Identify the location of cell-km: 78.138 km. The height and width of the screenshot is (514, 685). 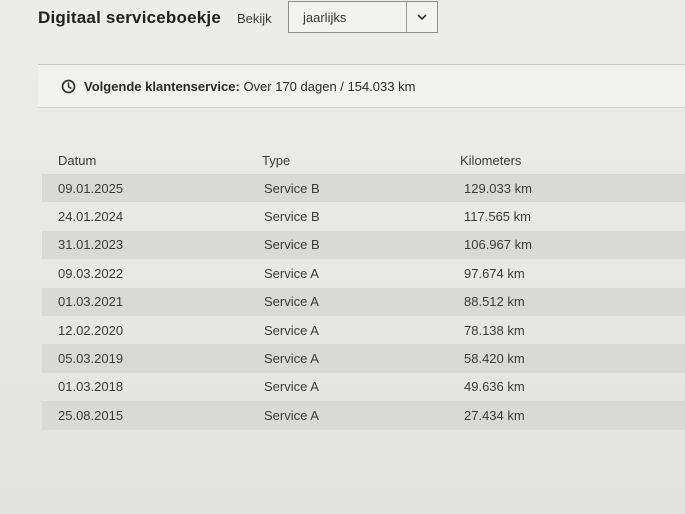
(494, 330).